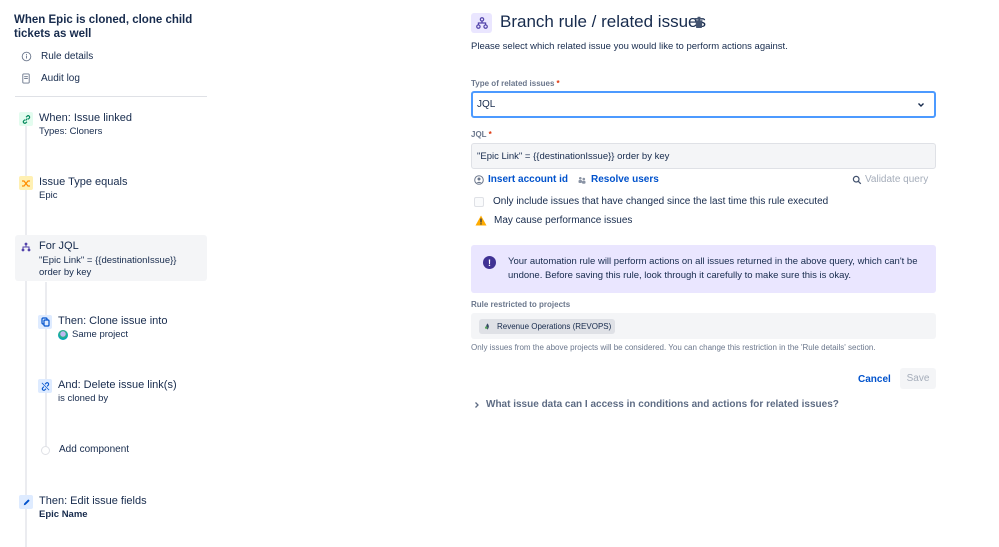 The height and width of the screenshot is (547, 999). Describe the element at coordinates (60, 78) in the screenshot. I see `nav-label: Audit log` at that location.